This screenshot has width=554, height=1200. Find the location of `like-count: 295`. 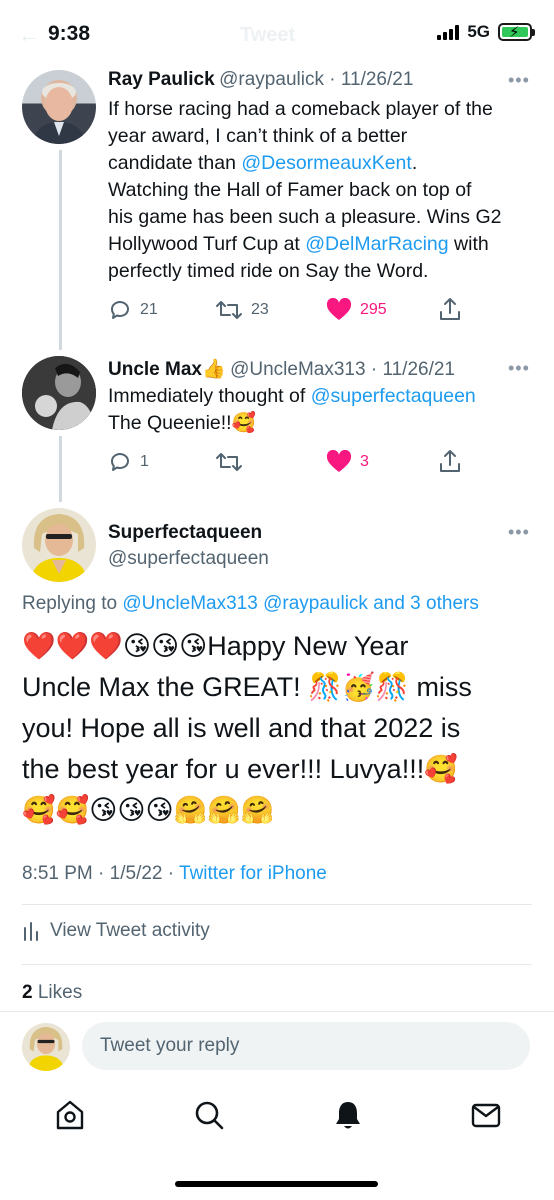

like-count: 295 is located at coordinates (373, 309).